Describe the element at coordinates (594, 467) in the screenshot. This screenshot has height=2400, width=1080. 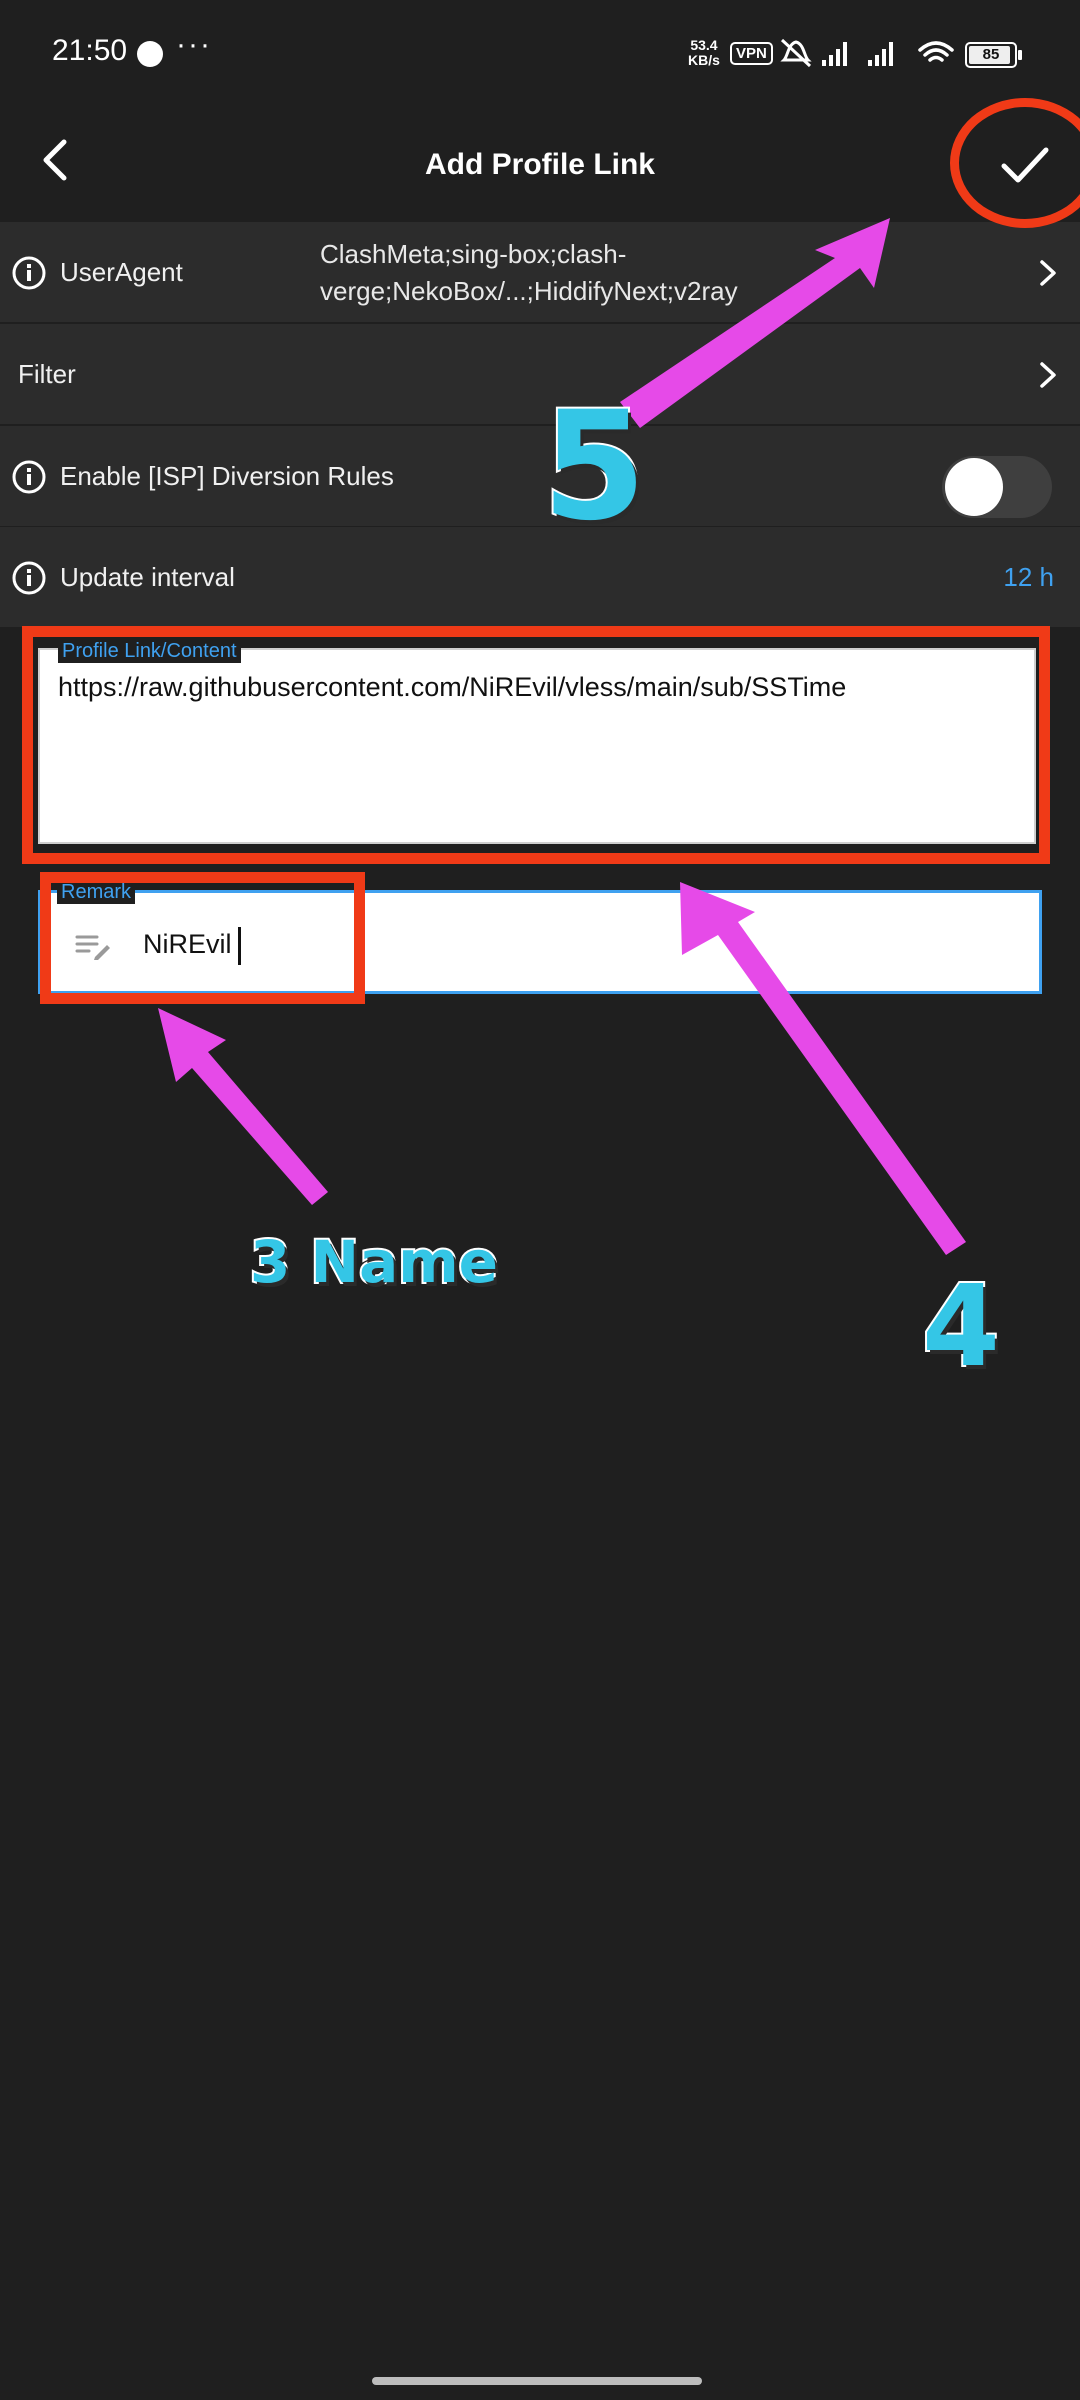
I see `annotation-step-5: 5` at that location.